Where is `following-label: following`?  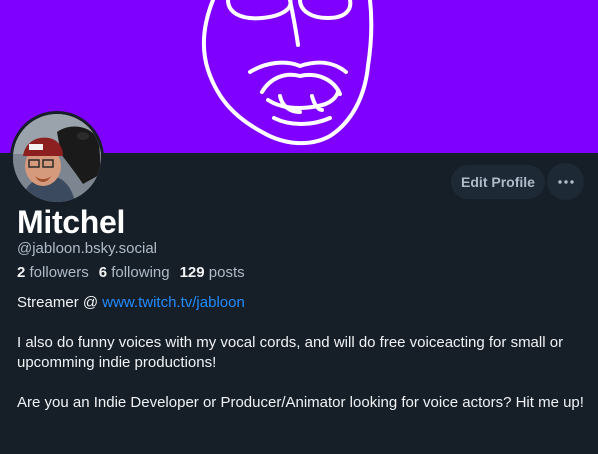
following-label: following is located at coordinates (140, 272).